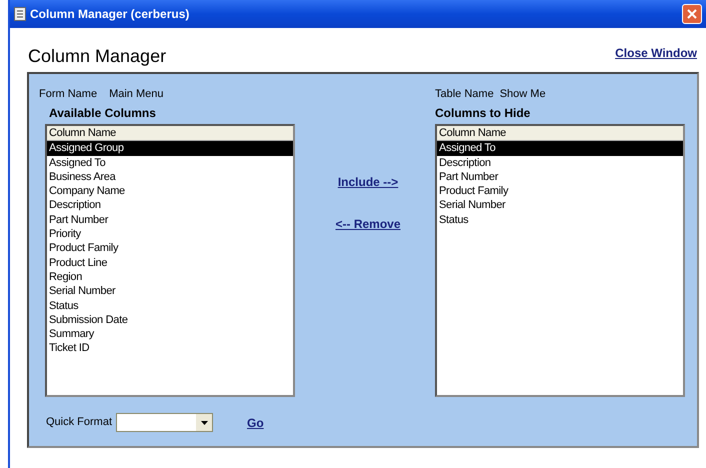 The image size is (706, 468). I want to click on form-name-value: Main Menu, so click(136, 94).